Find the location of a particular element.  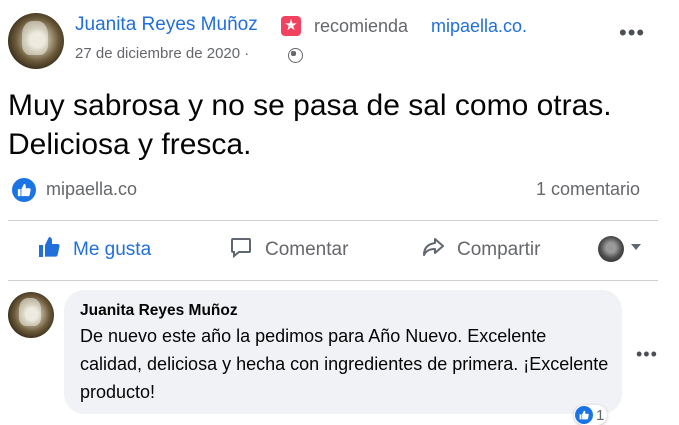

author-avatar is located at coordinates (36, 41).